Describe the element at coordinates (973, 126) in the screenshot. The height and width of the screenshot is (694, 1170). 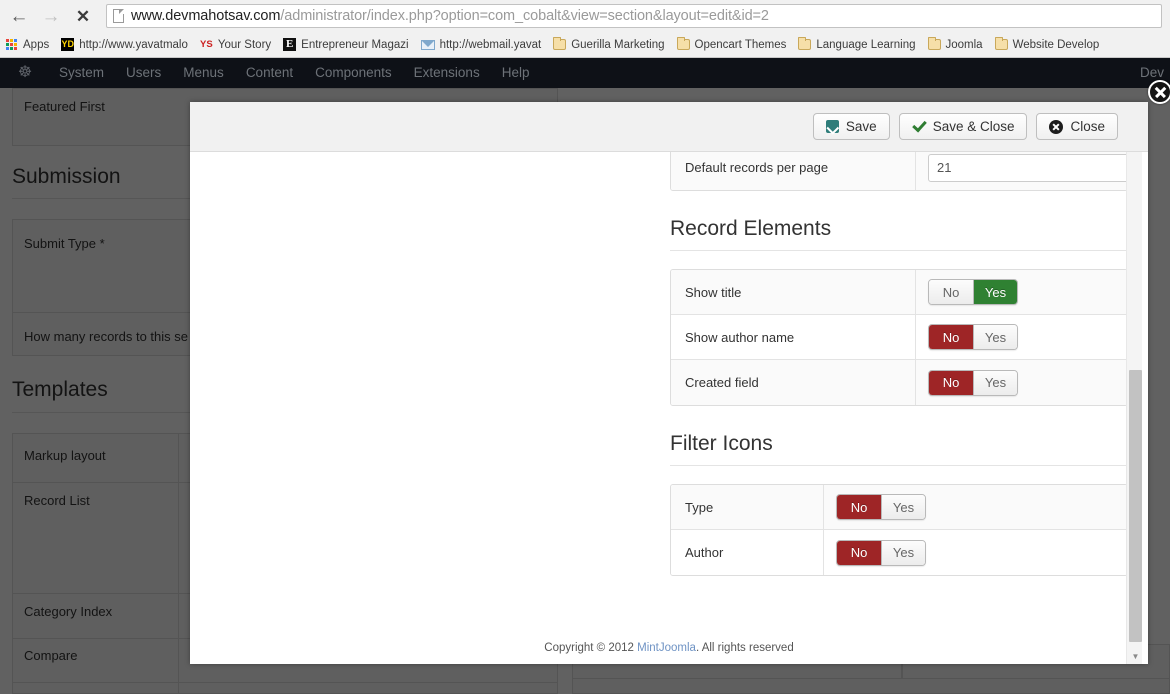
I see `save-and-close-button-label: Save & Close` at that location.